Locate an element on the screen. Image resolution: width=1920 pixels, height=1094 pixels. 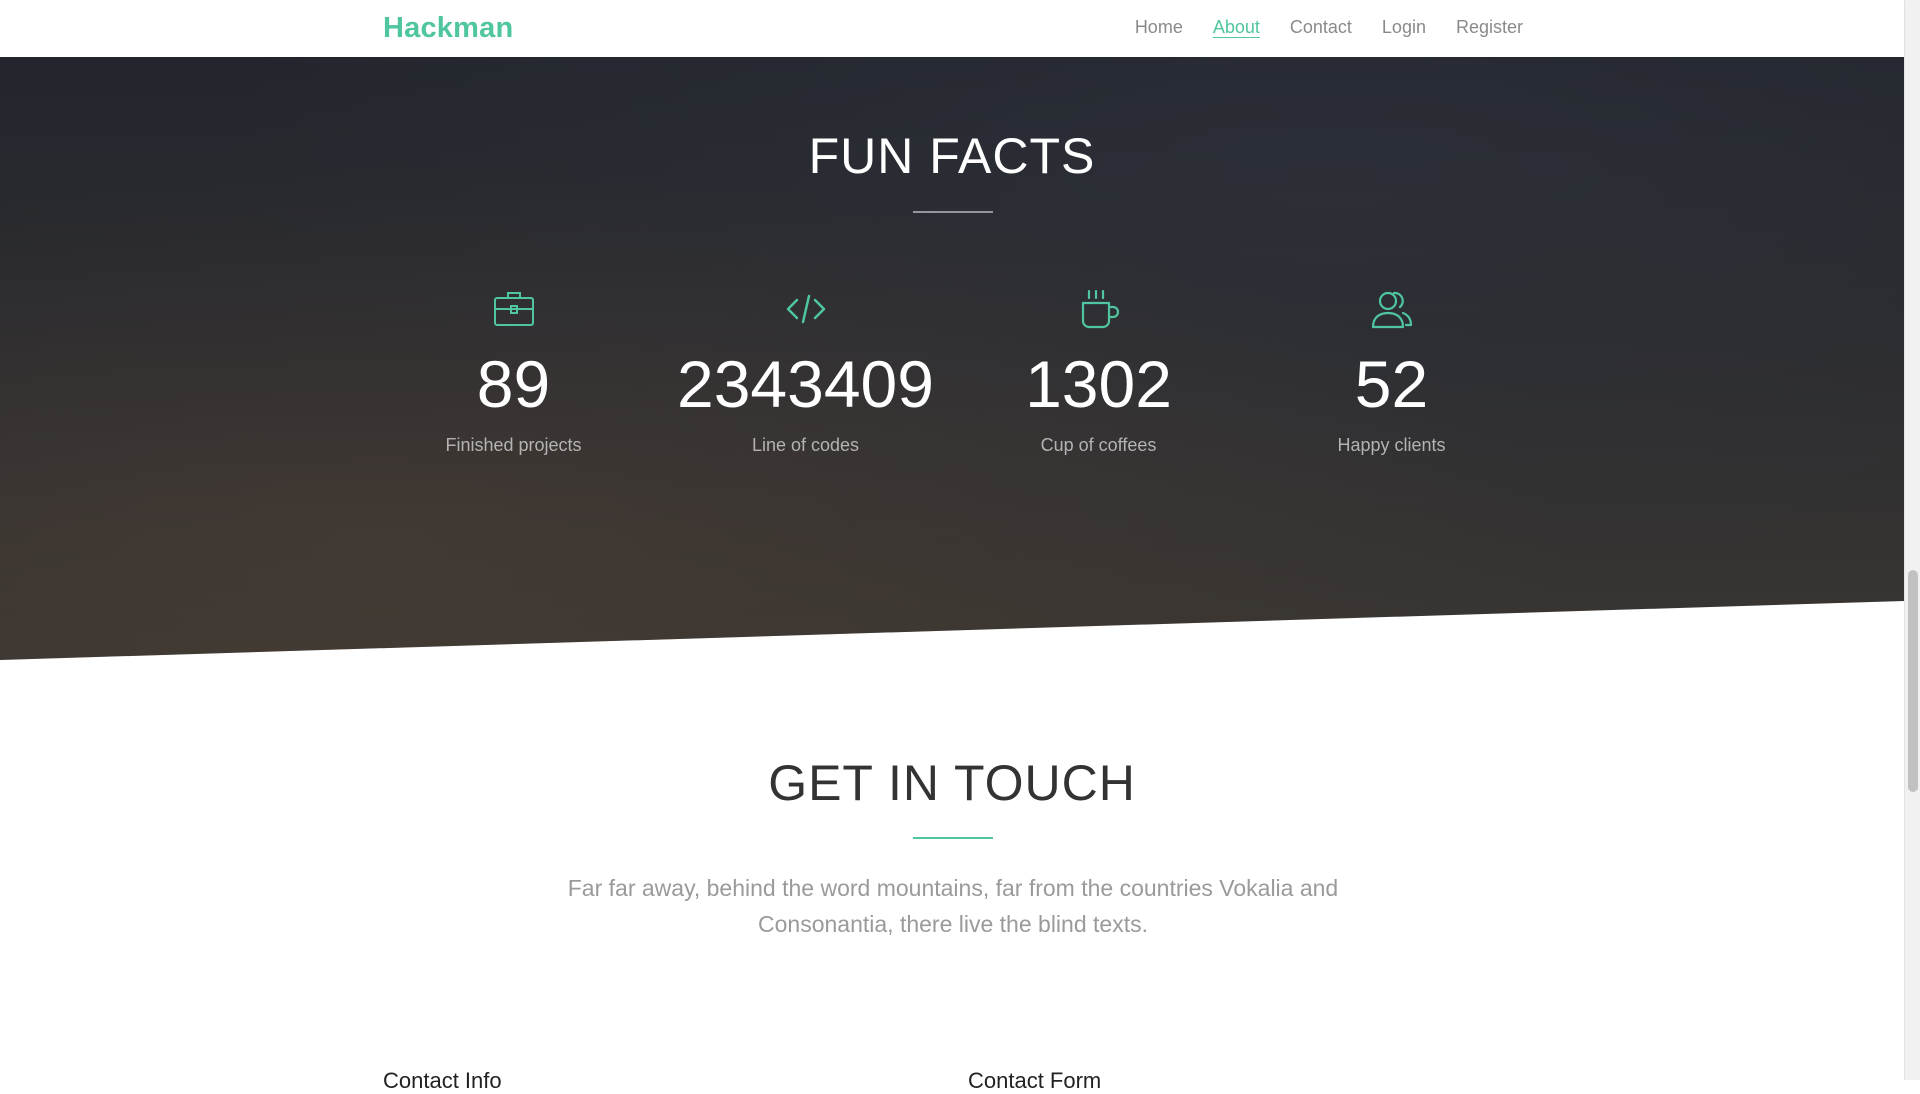
scrollbar-thumb is located at coordinates (1913, 681).